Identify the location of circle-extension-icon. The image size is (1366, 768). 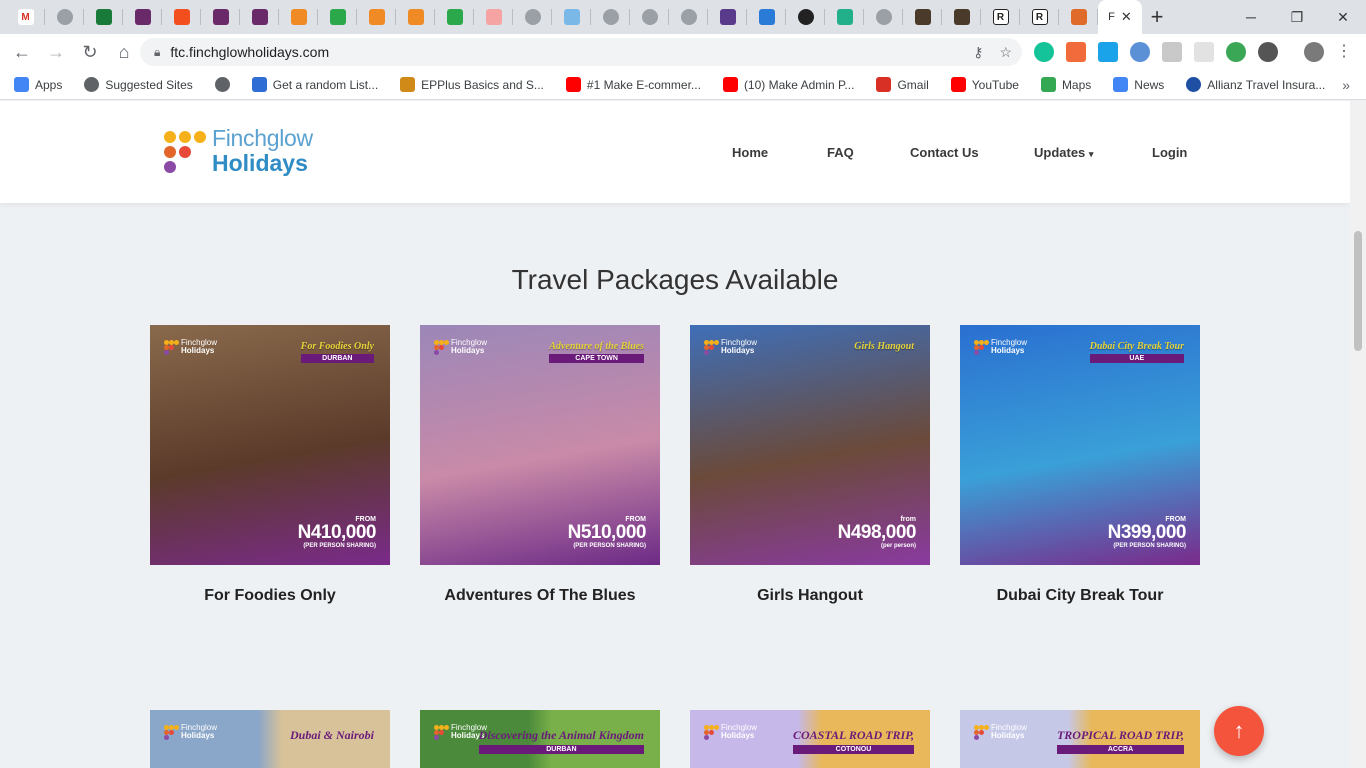
(1268, 52).